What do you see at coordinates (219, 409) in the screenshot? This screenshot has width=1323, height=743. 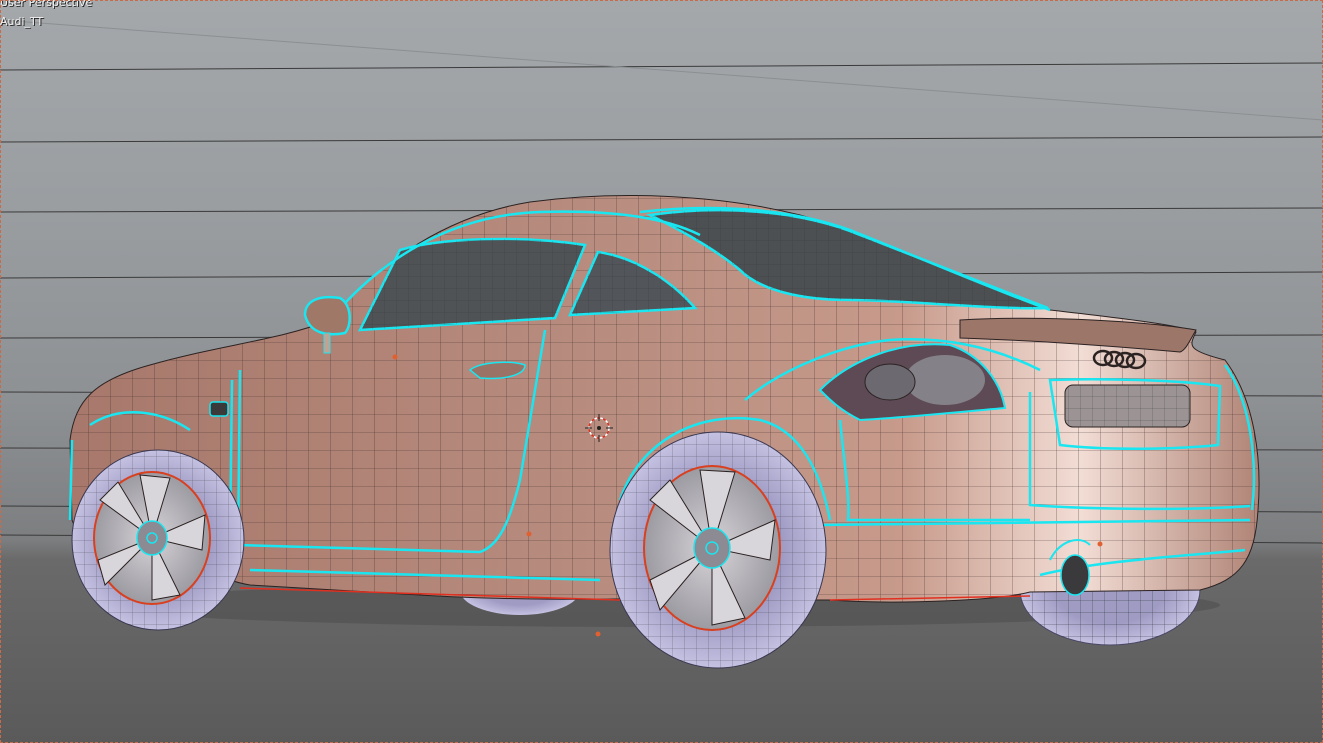 I see `side-marker` at bounding box center [219, 409].